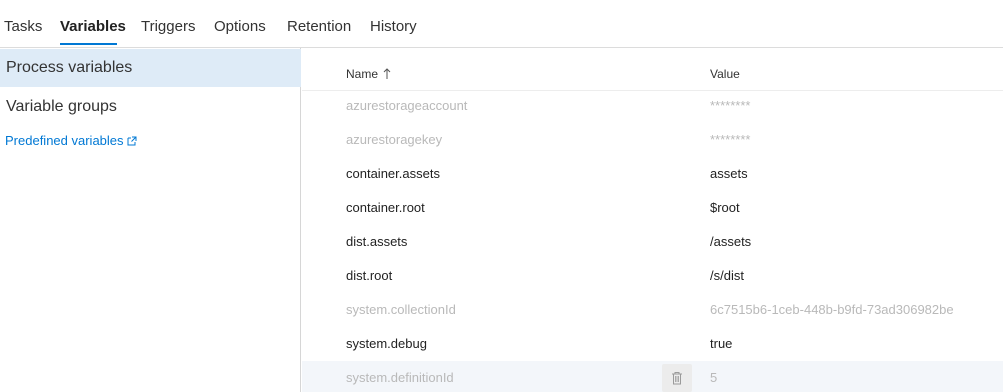  I want to click on variable-name: system.collectionId, so click(401, 309).